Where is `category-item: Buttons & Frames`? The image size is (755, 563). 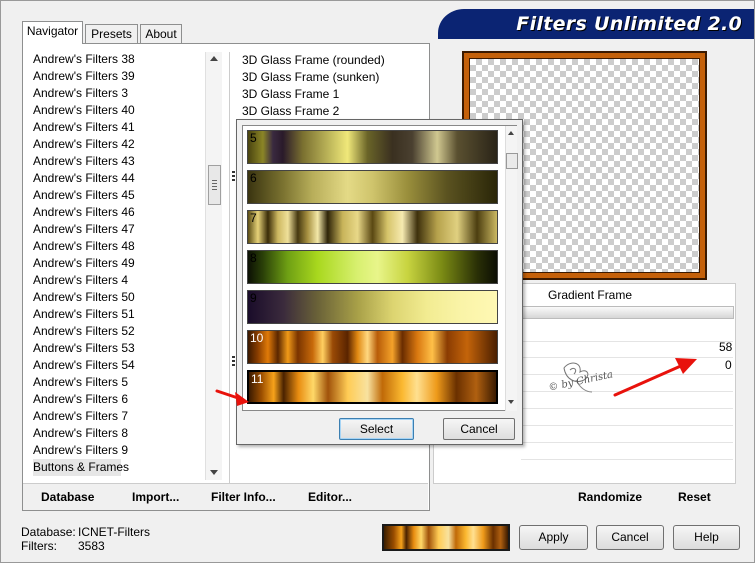
category-item: Buttons & Frames is located at coordinates (81, 467).